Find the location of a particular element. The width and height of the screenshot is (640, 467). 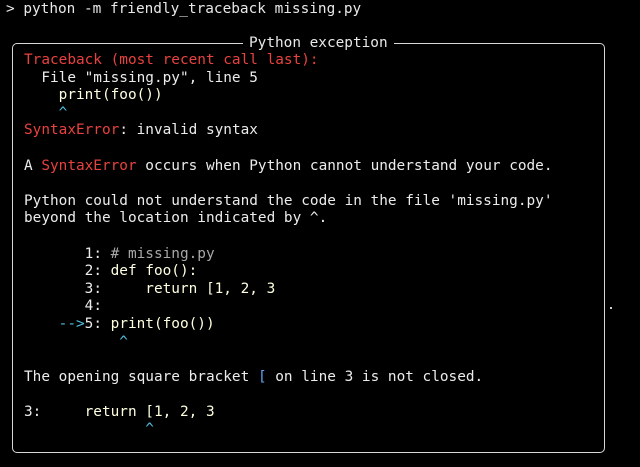

error-type: SyntaxError is located at coordinates (72, 130).